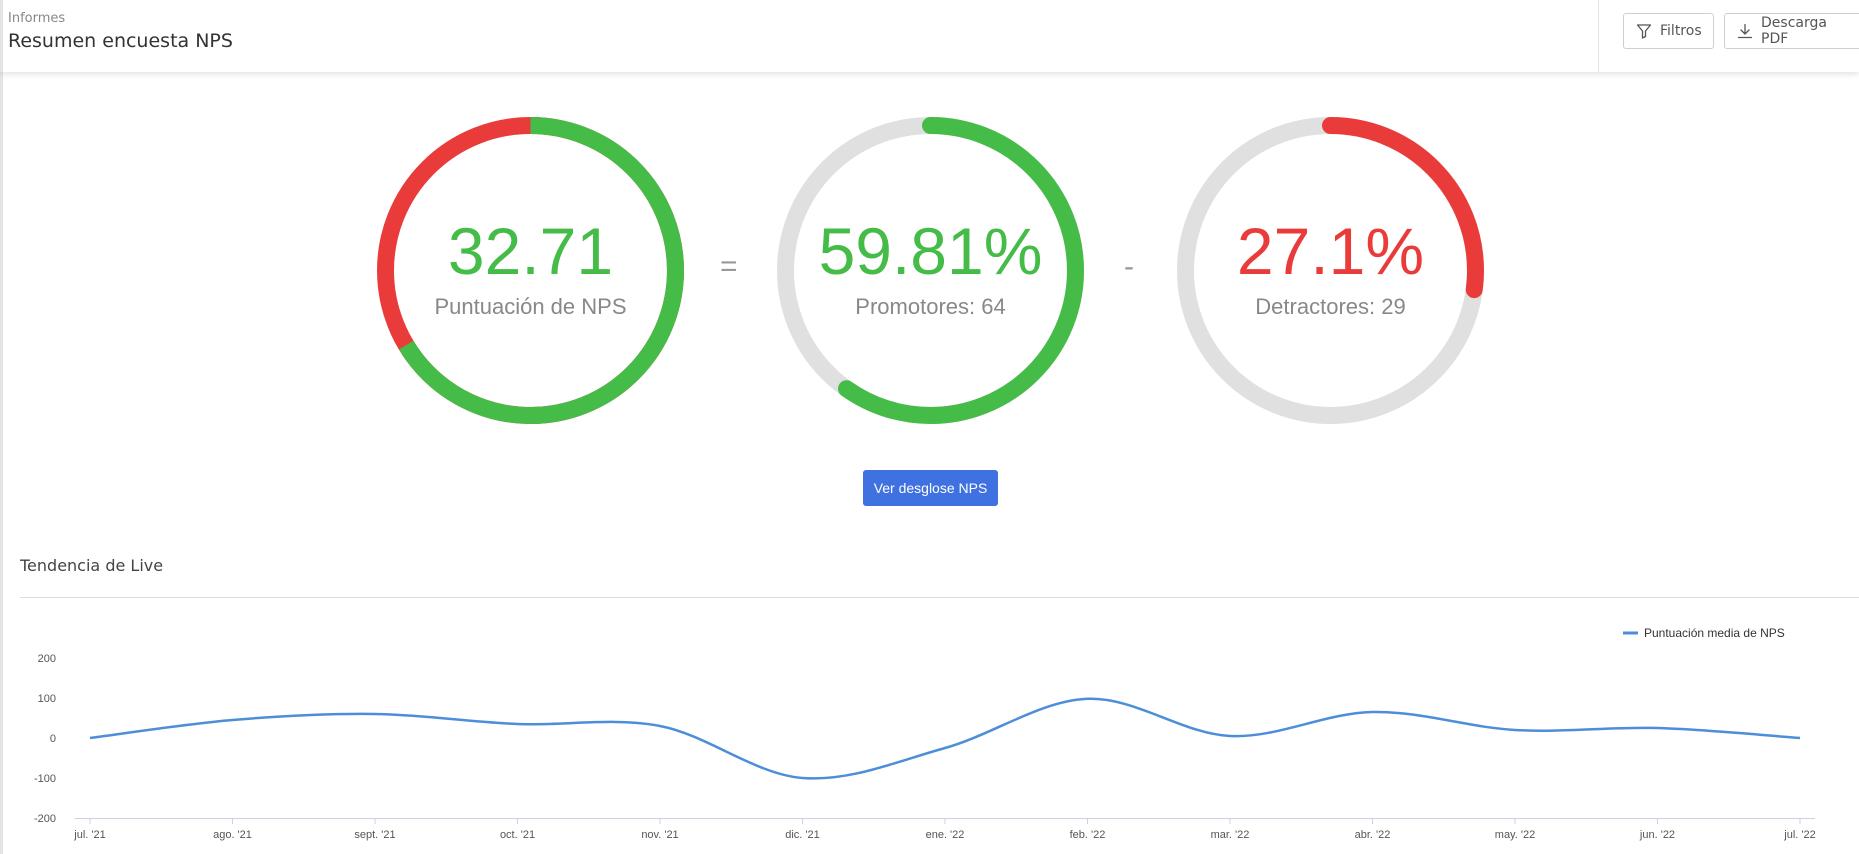 The height and width of the screenshot is (854, 1859). Describe the element at coordinates (1657, 835) in the screenshot. I see `x-tick-label: jun. '22` at that location.